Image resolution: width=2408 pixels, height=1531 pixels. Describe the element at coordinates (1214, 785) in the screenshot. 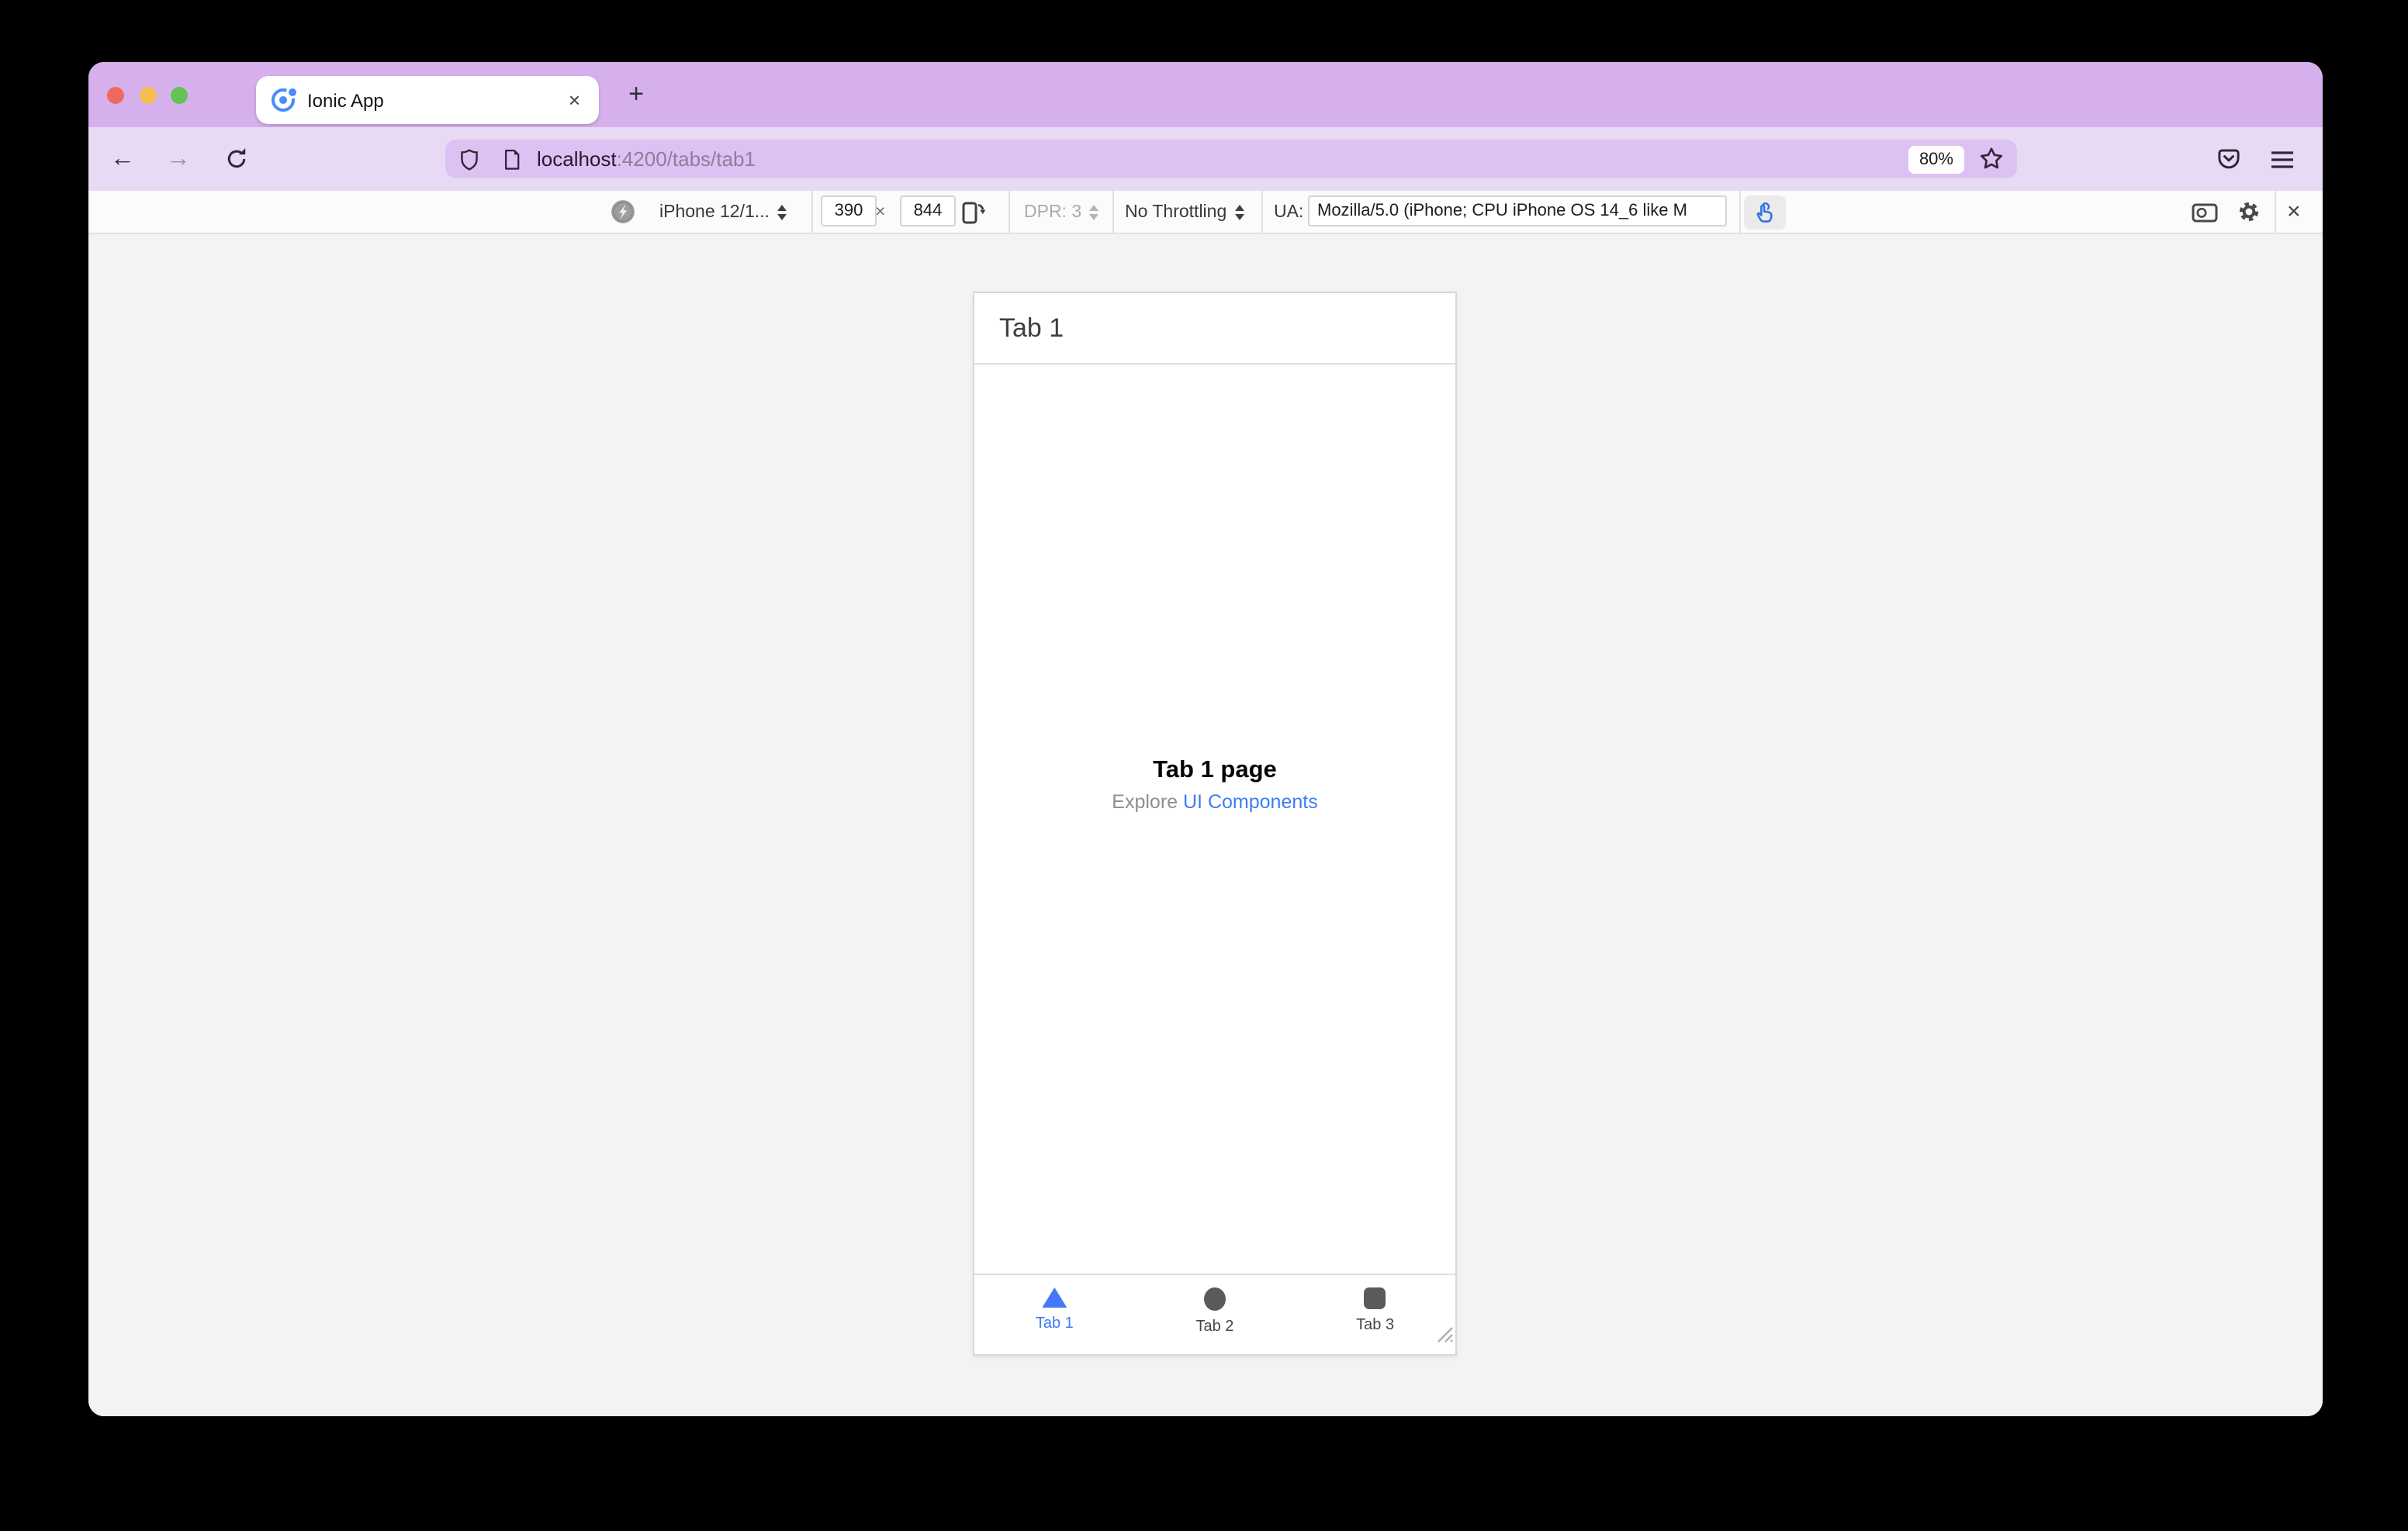

I see `page-body: Tab 1 page Explore UI Components` at that location.